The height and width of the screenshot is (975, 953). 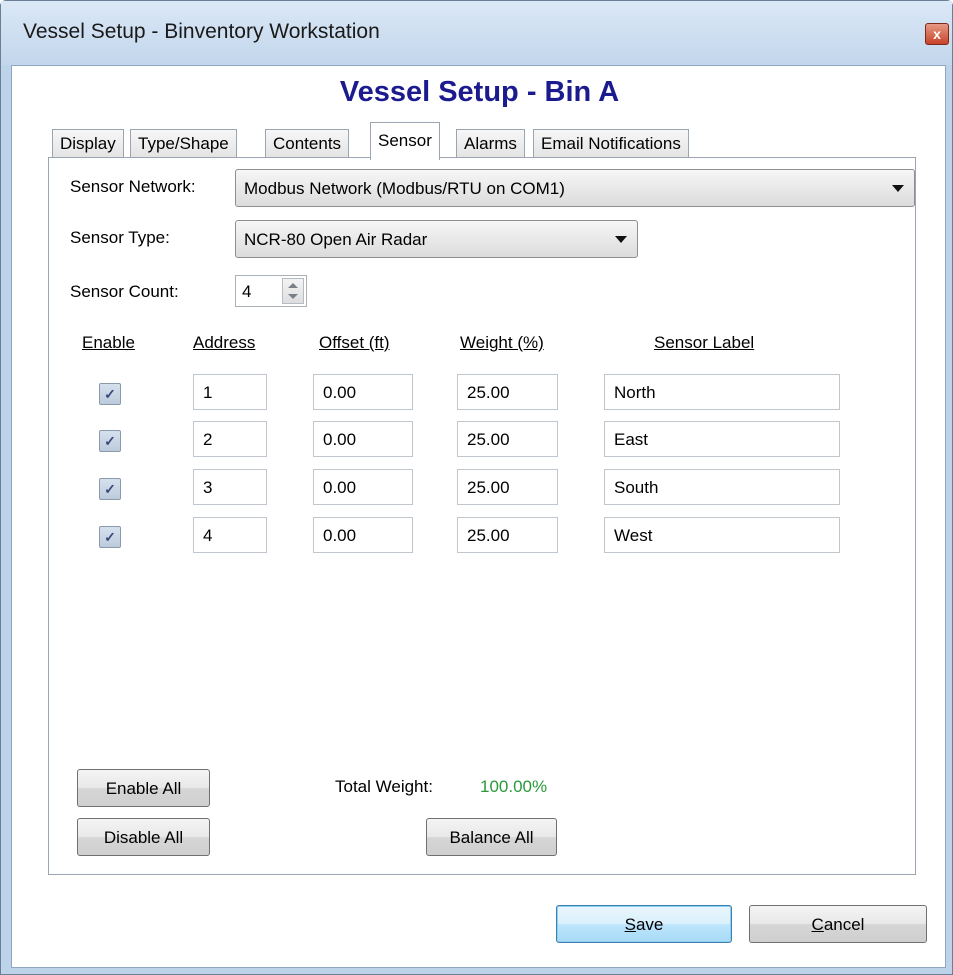 What do you see at coordinates (230, 487) in the screenshot?
I see `address-field: 3` at bounding box center [230, 487].